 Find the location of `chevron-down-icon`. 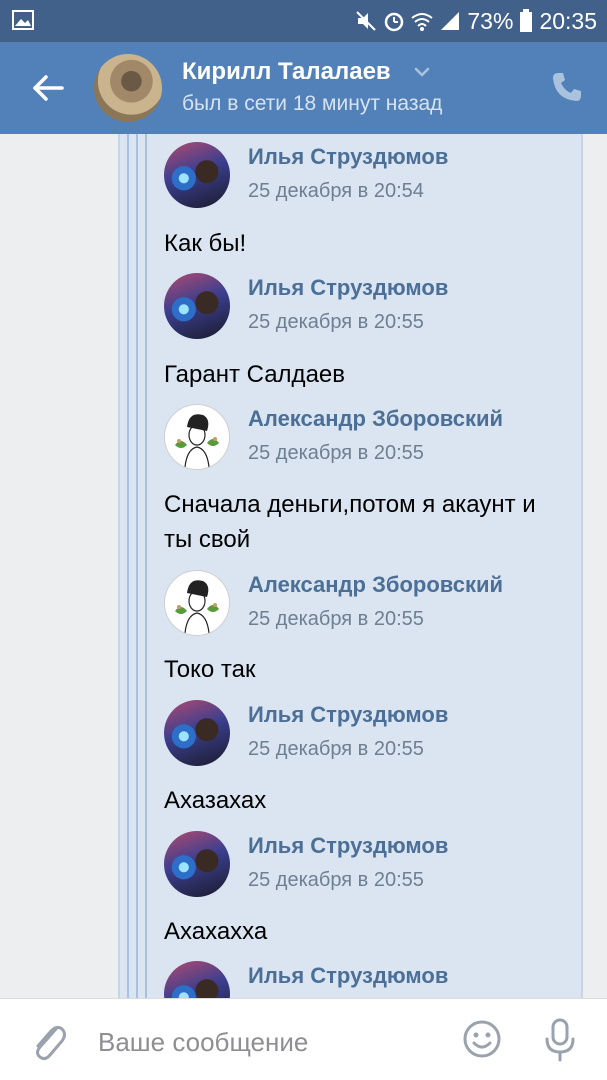

chevron-down-icon is located at coordinates (422, 72).